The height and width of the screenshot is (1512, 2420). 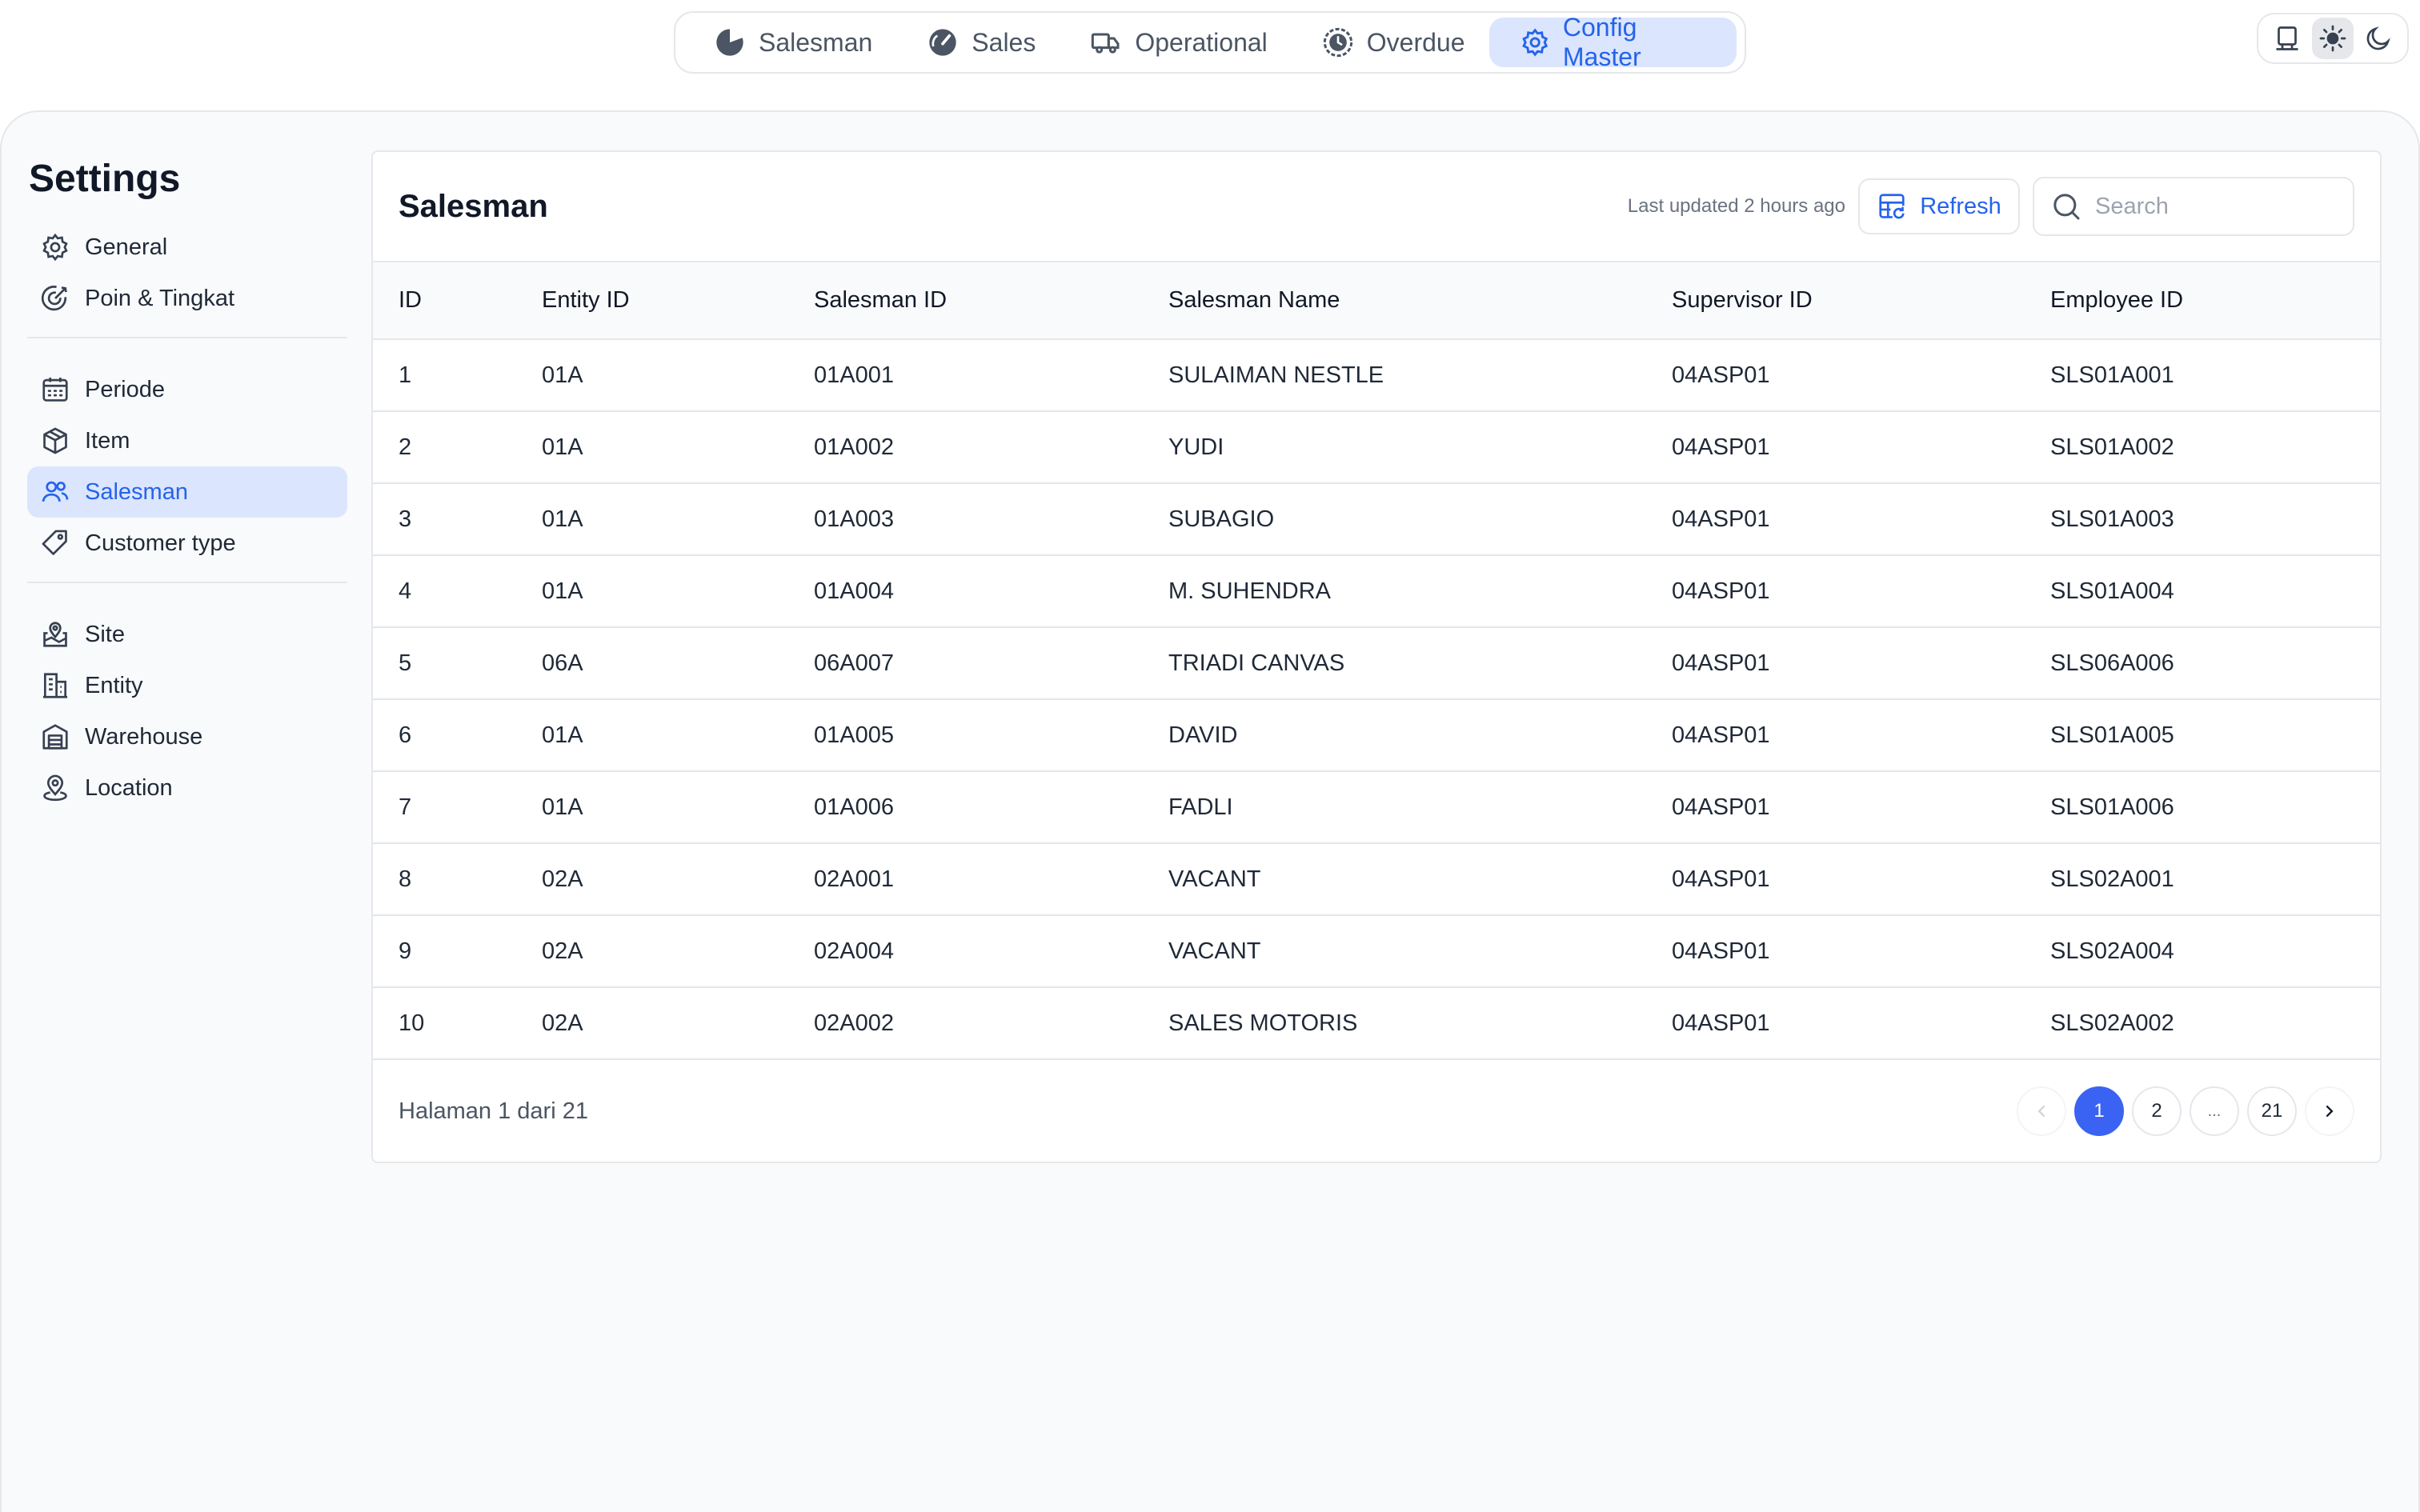 I want to click on tag-icon, so click(x=55, y=542).